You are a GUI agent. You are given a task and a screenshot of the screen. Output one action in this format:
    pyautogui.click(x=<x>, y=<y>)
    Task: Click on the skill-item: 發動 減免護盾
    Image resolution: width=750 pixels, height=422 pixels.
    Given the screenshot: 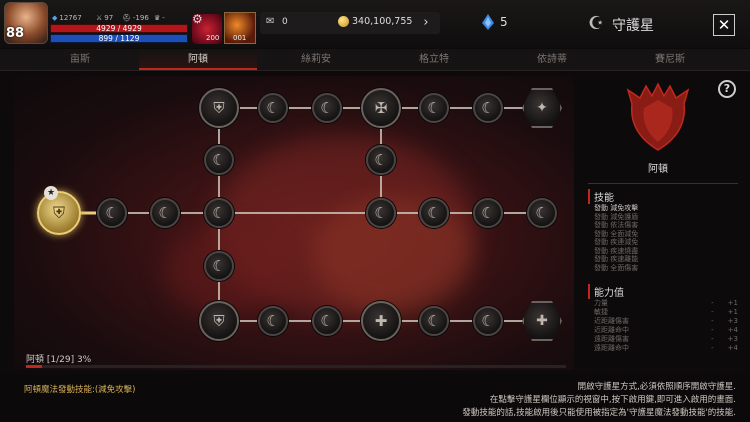 What is the action you would take?
    pyautogui.click(x=616, y=217)
    